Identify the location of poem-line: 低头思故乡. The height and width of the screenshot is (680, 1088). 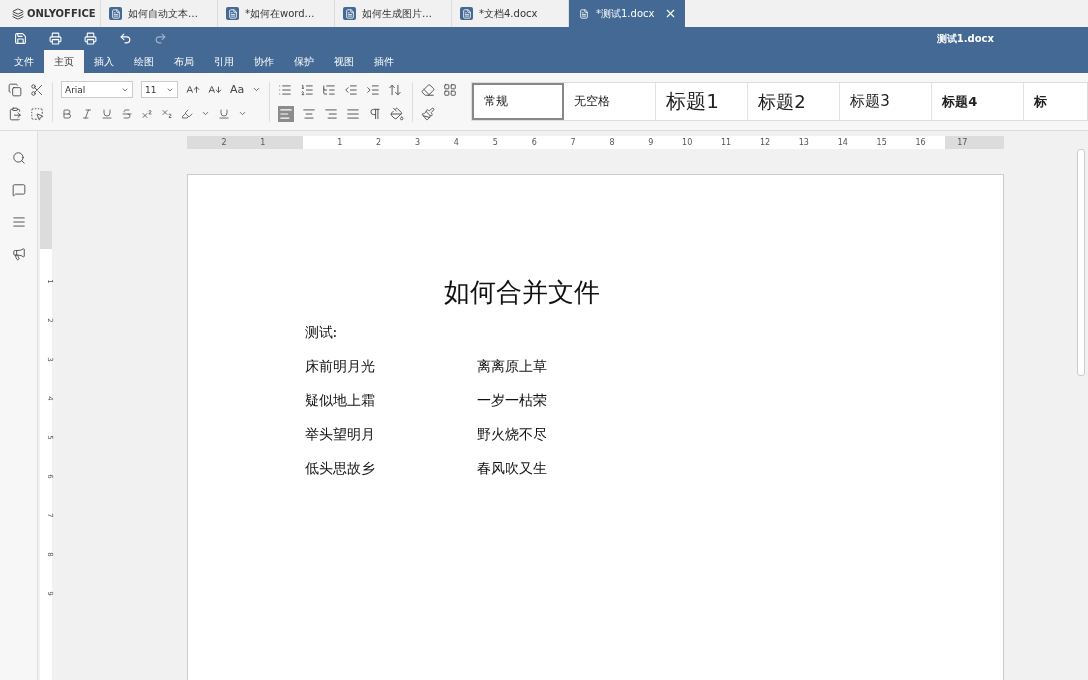
(340, 469).